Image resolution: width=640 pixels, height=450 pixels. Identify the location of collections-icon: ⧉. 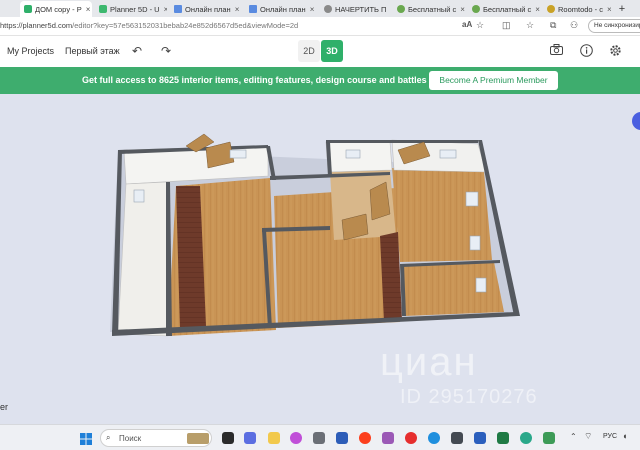
(553, 25).